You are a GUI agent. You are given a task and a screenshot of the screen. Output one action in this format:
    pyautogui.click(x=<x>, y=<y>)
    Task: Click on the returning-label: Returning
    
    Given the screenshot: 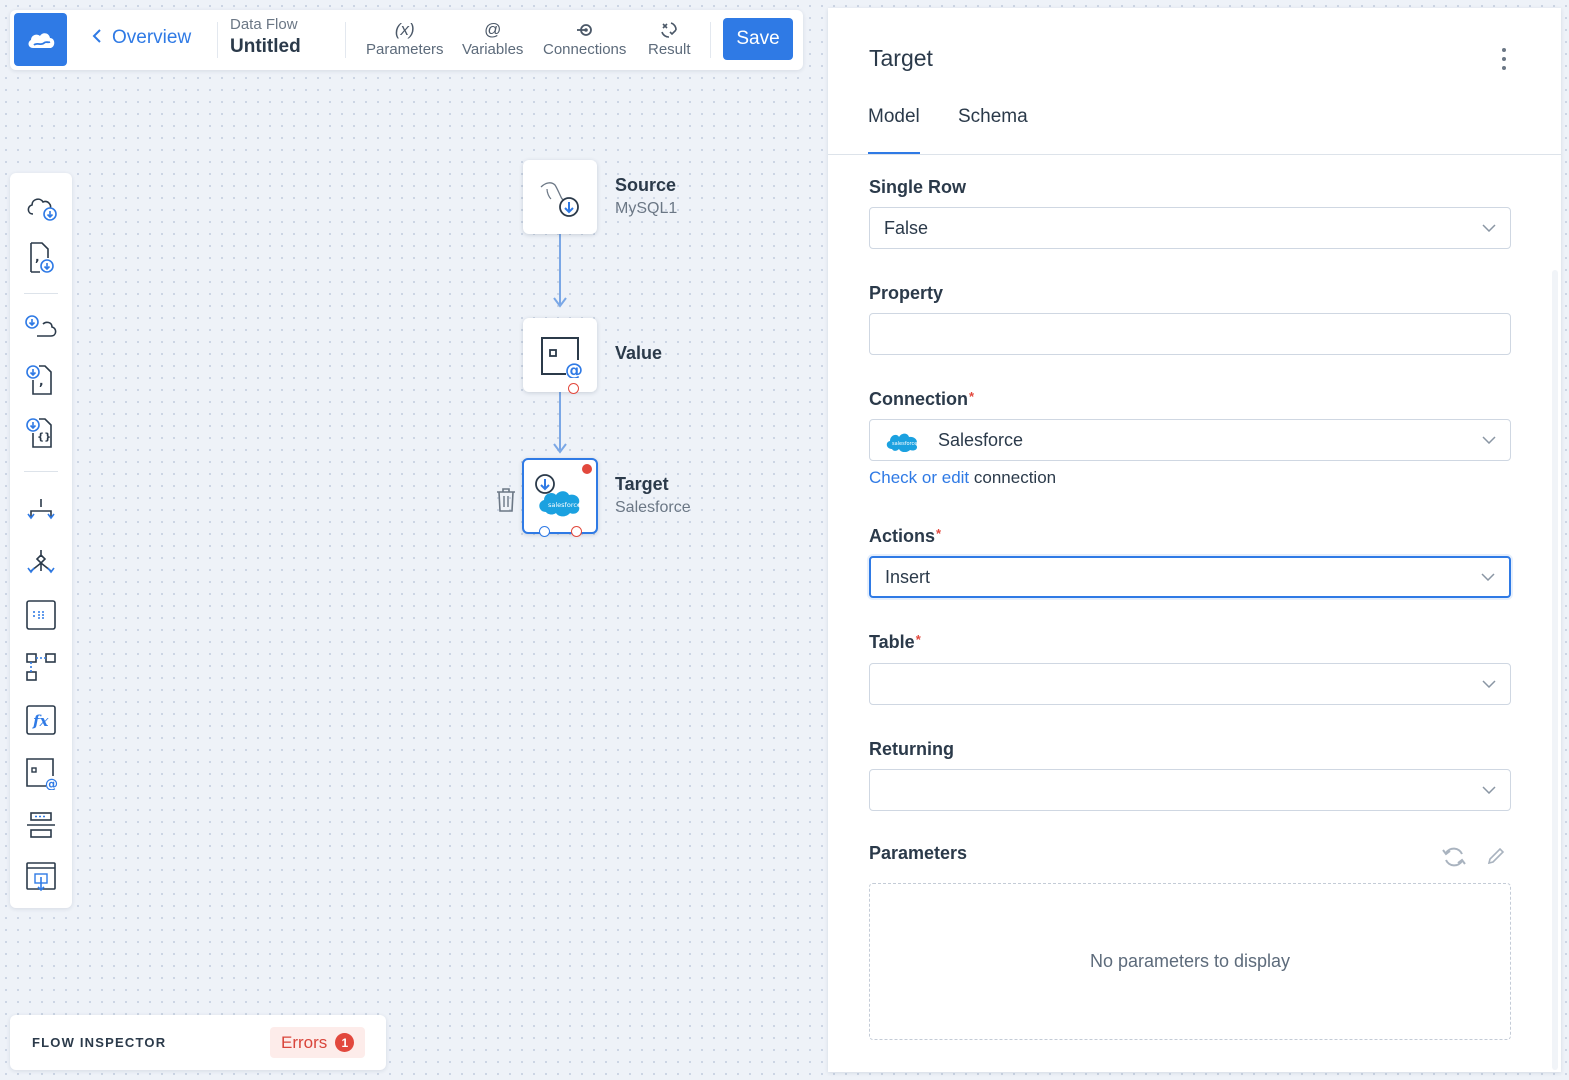 What is the action you would take?
    pyautogui.click(x=911, y=749)
    